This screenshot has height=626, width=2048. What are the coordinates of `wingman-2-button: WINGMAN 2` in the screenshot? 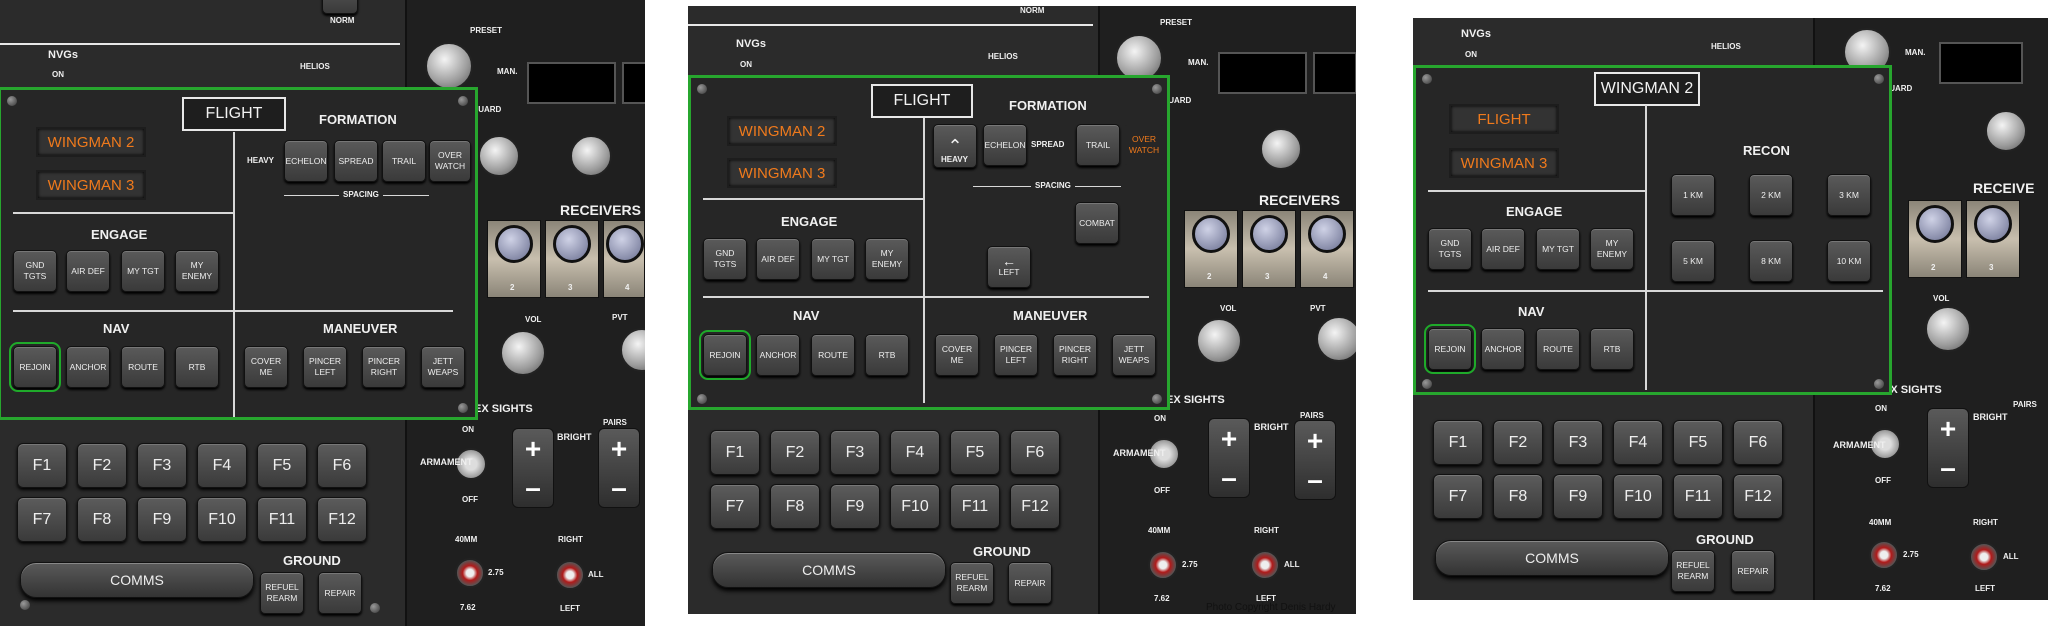 It's located at (782, 131).